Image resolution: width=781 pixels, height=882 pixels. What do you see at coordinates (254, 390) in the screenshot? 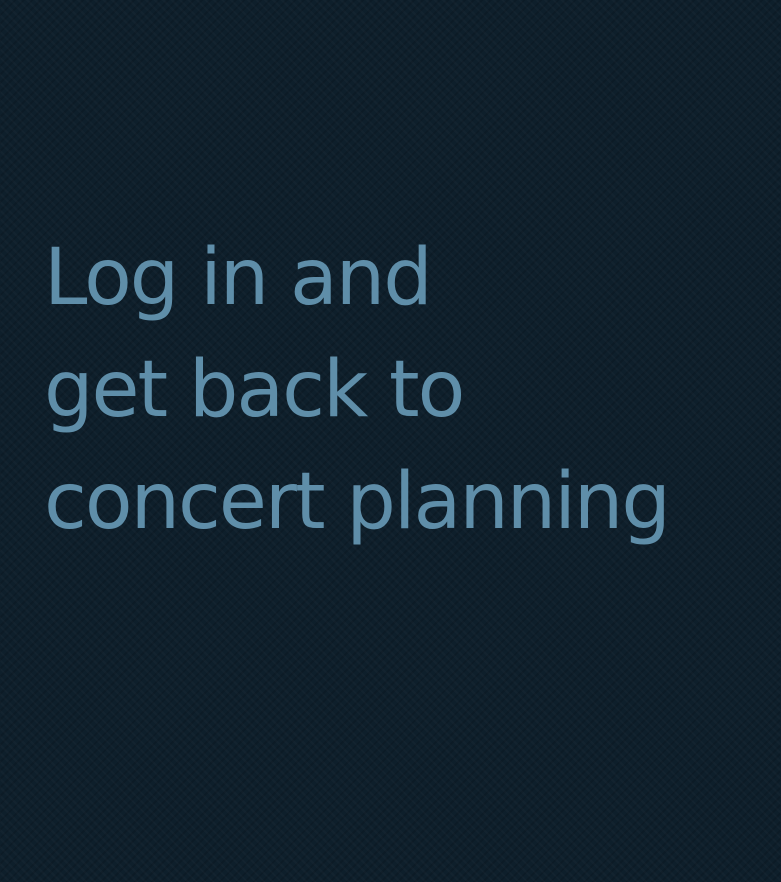
I see `hero-line-2: get back to` at bounding box center [254, 390].